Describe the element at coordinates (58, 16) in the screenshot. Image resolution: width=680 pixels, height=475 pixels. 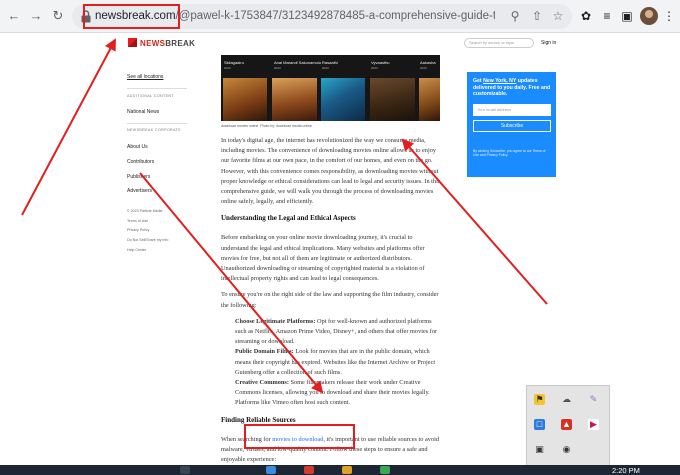
I see `reload-icon: ↻` at that location.